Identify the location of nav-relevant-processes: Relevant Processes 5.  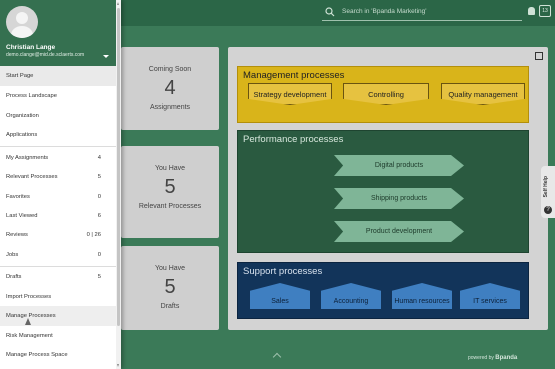
(58, 177).